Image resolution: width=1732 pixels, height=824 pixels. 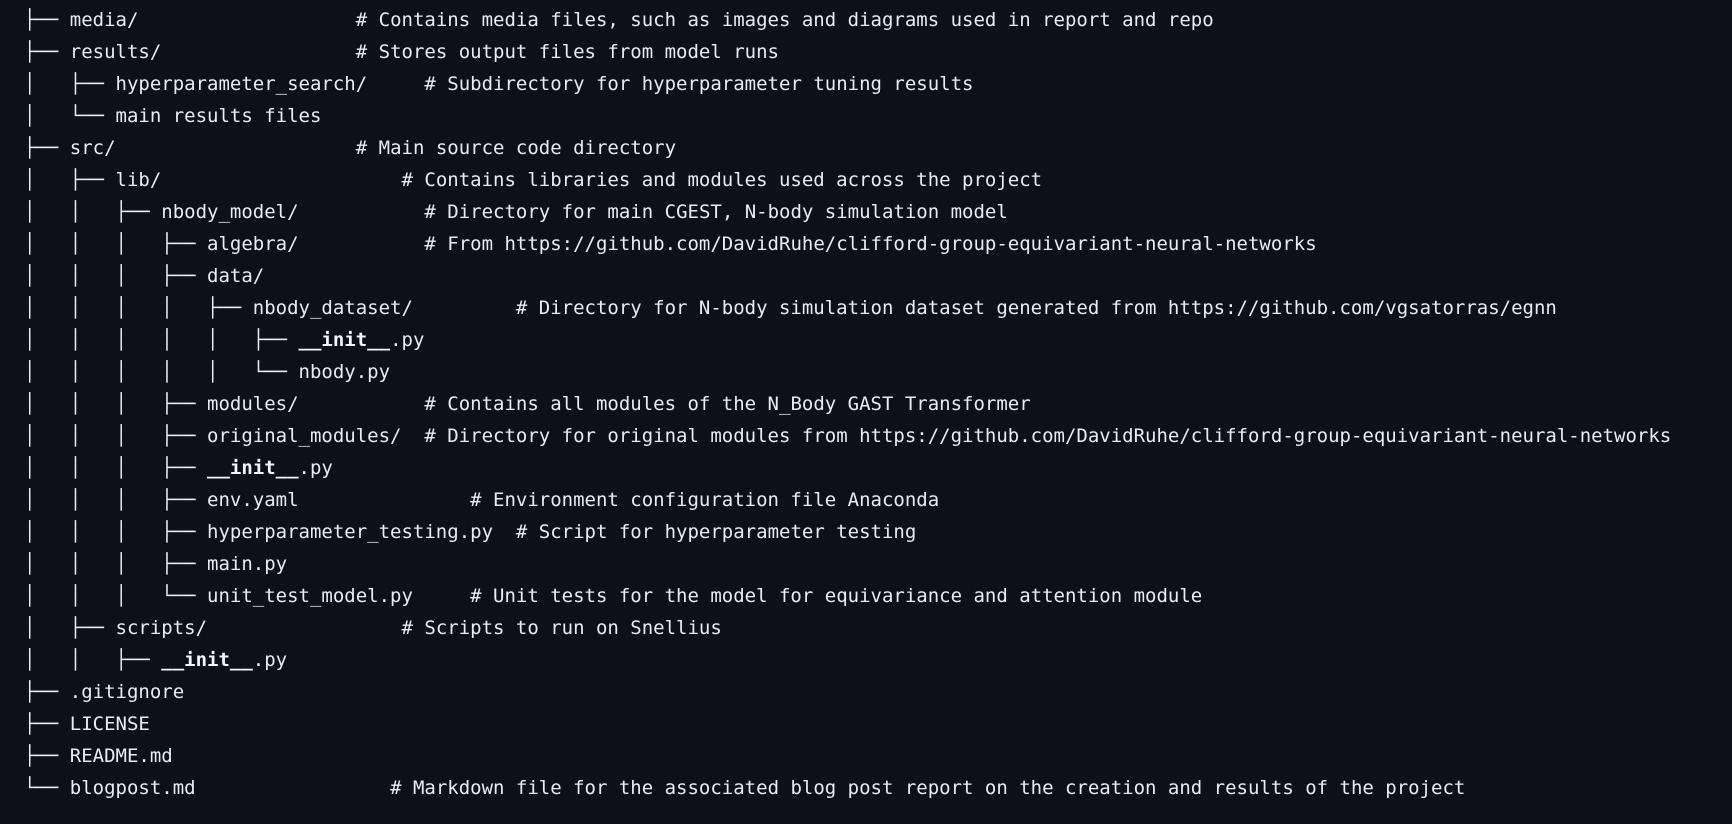 I want to click on tree-entry-name: main results files, so click(x=218, y=116).